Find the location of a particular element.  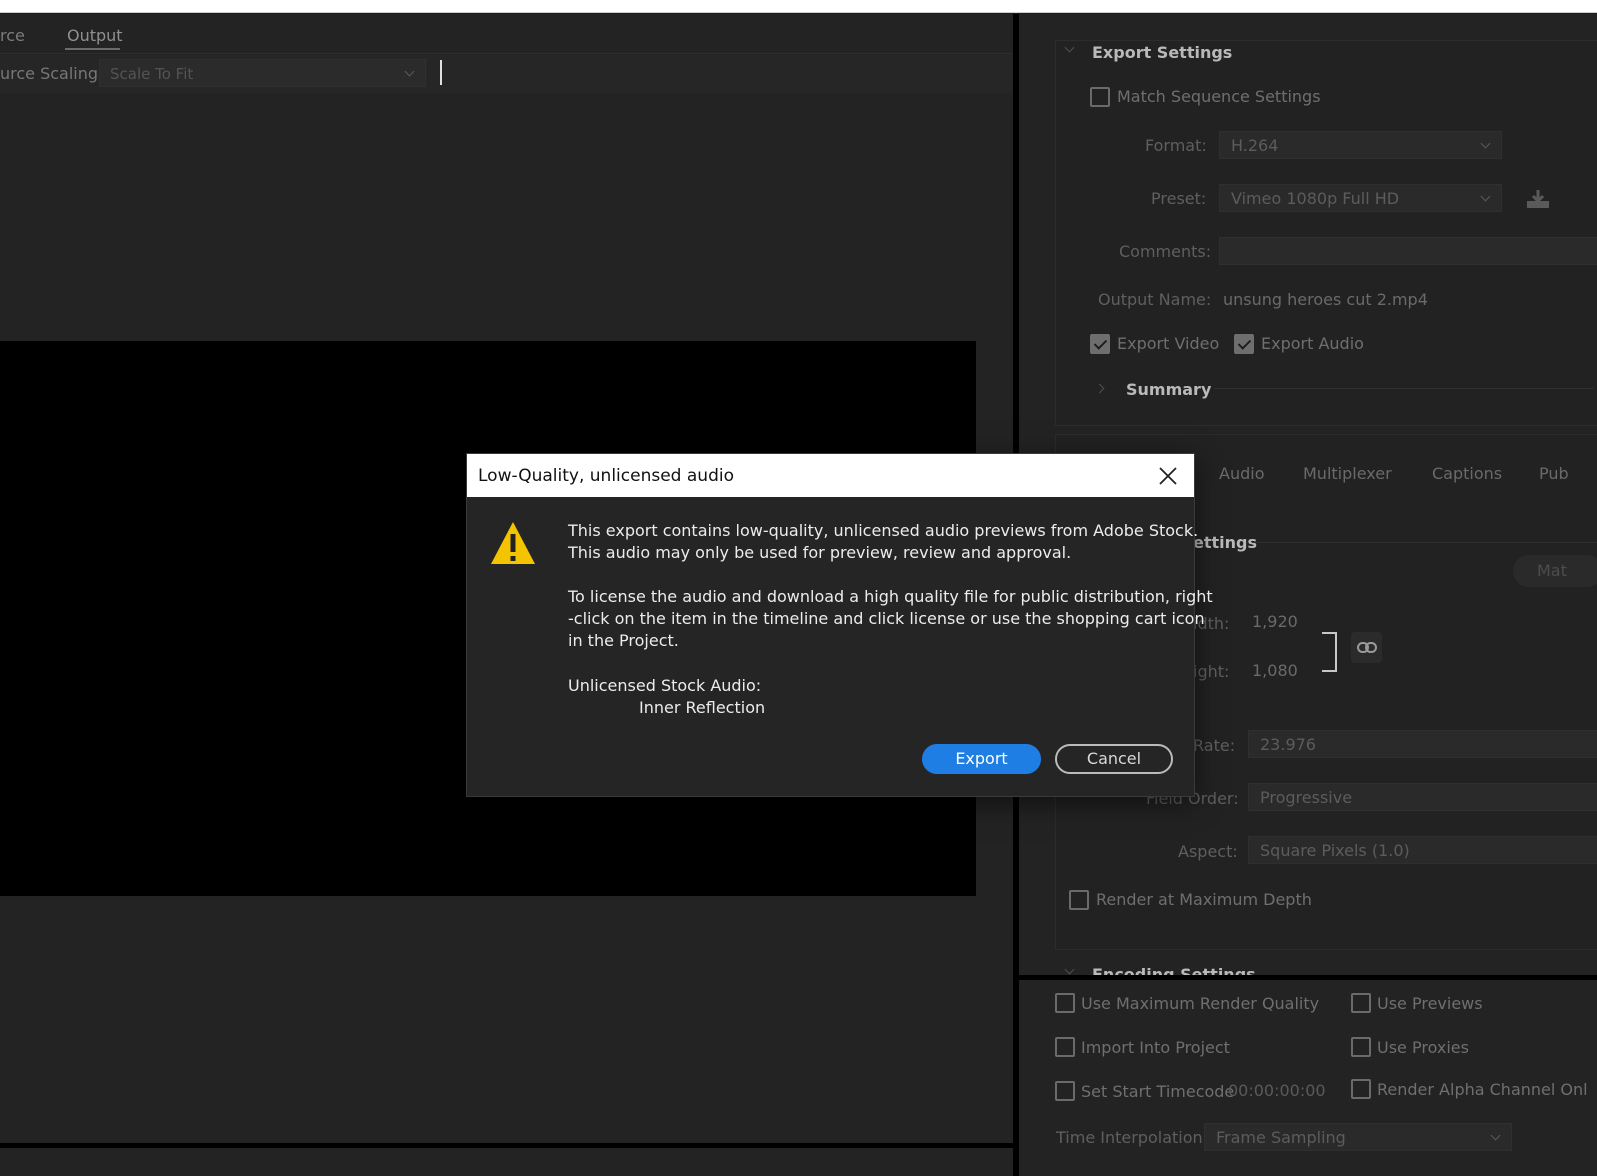

tab-multiplexer: Multiplexer is located at coordinates (1347, 473).